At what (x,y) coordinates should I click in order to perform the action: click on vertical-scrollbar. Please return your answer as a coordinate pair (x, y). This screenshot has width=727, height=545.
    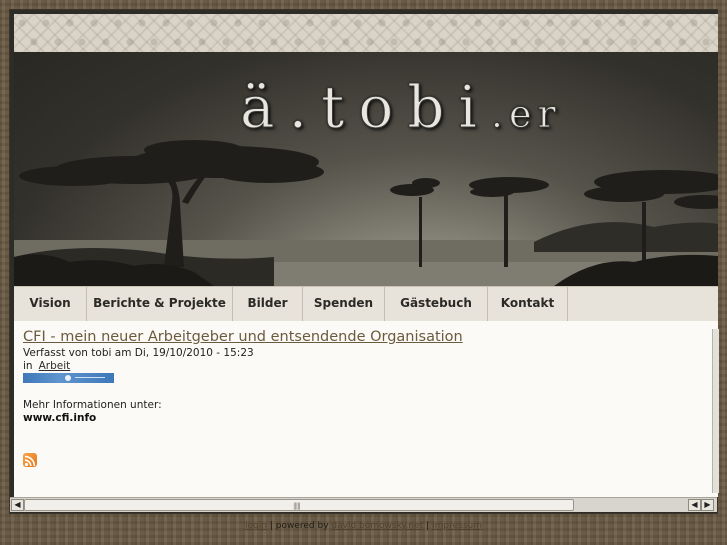
    Looking at the image, I should click on (715, 411).